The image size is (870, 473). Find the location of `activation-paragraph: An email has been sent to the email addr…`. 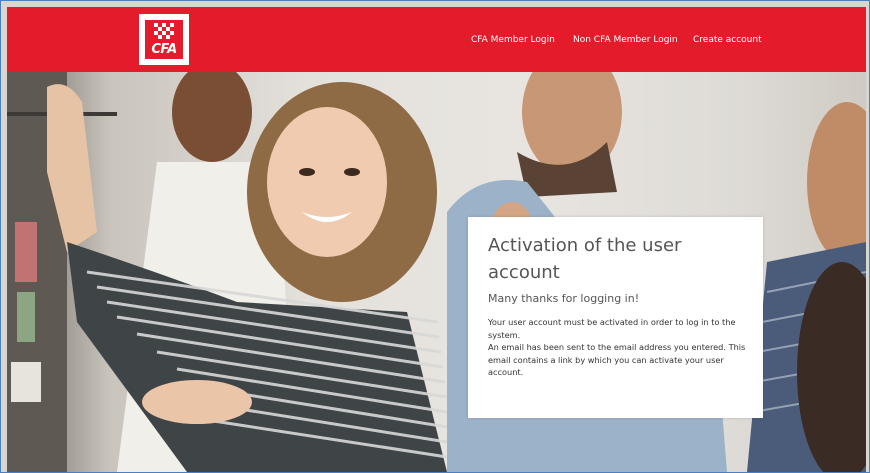

activation-paragraph: An email has been sent to the email addr… is located at coordinates (617, 360).